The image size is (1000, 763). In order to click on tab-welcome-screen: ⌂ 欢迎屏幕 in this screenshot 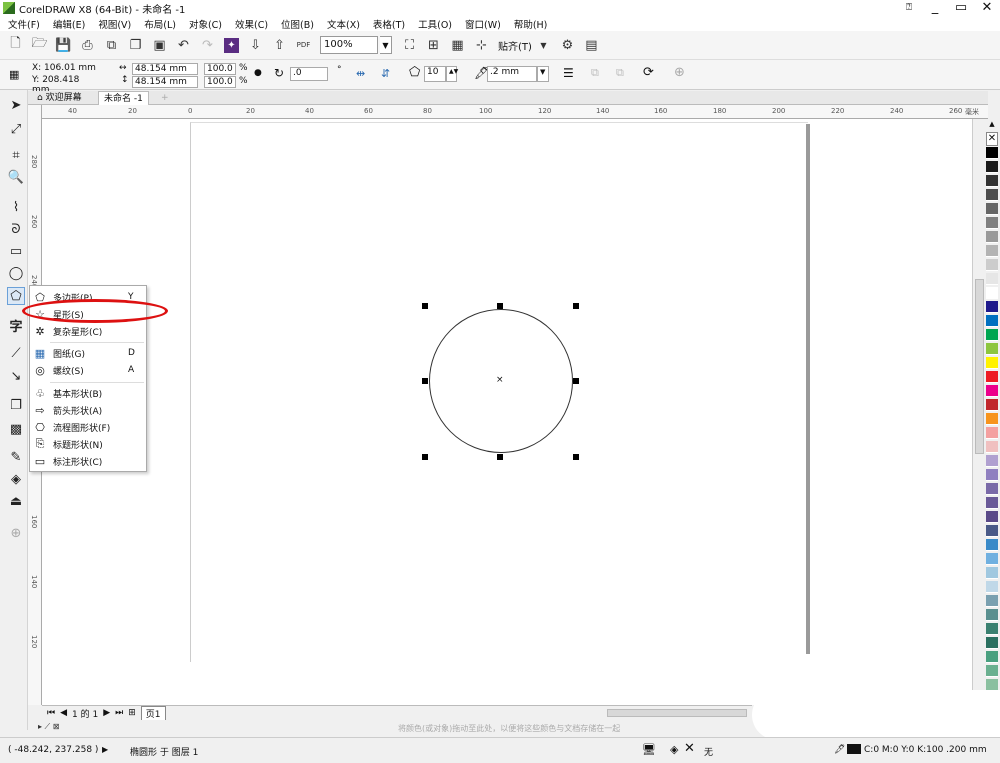, I will do `click(59, 98)`.